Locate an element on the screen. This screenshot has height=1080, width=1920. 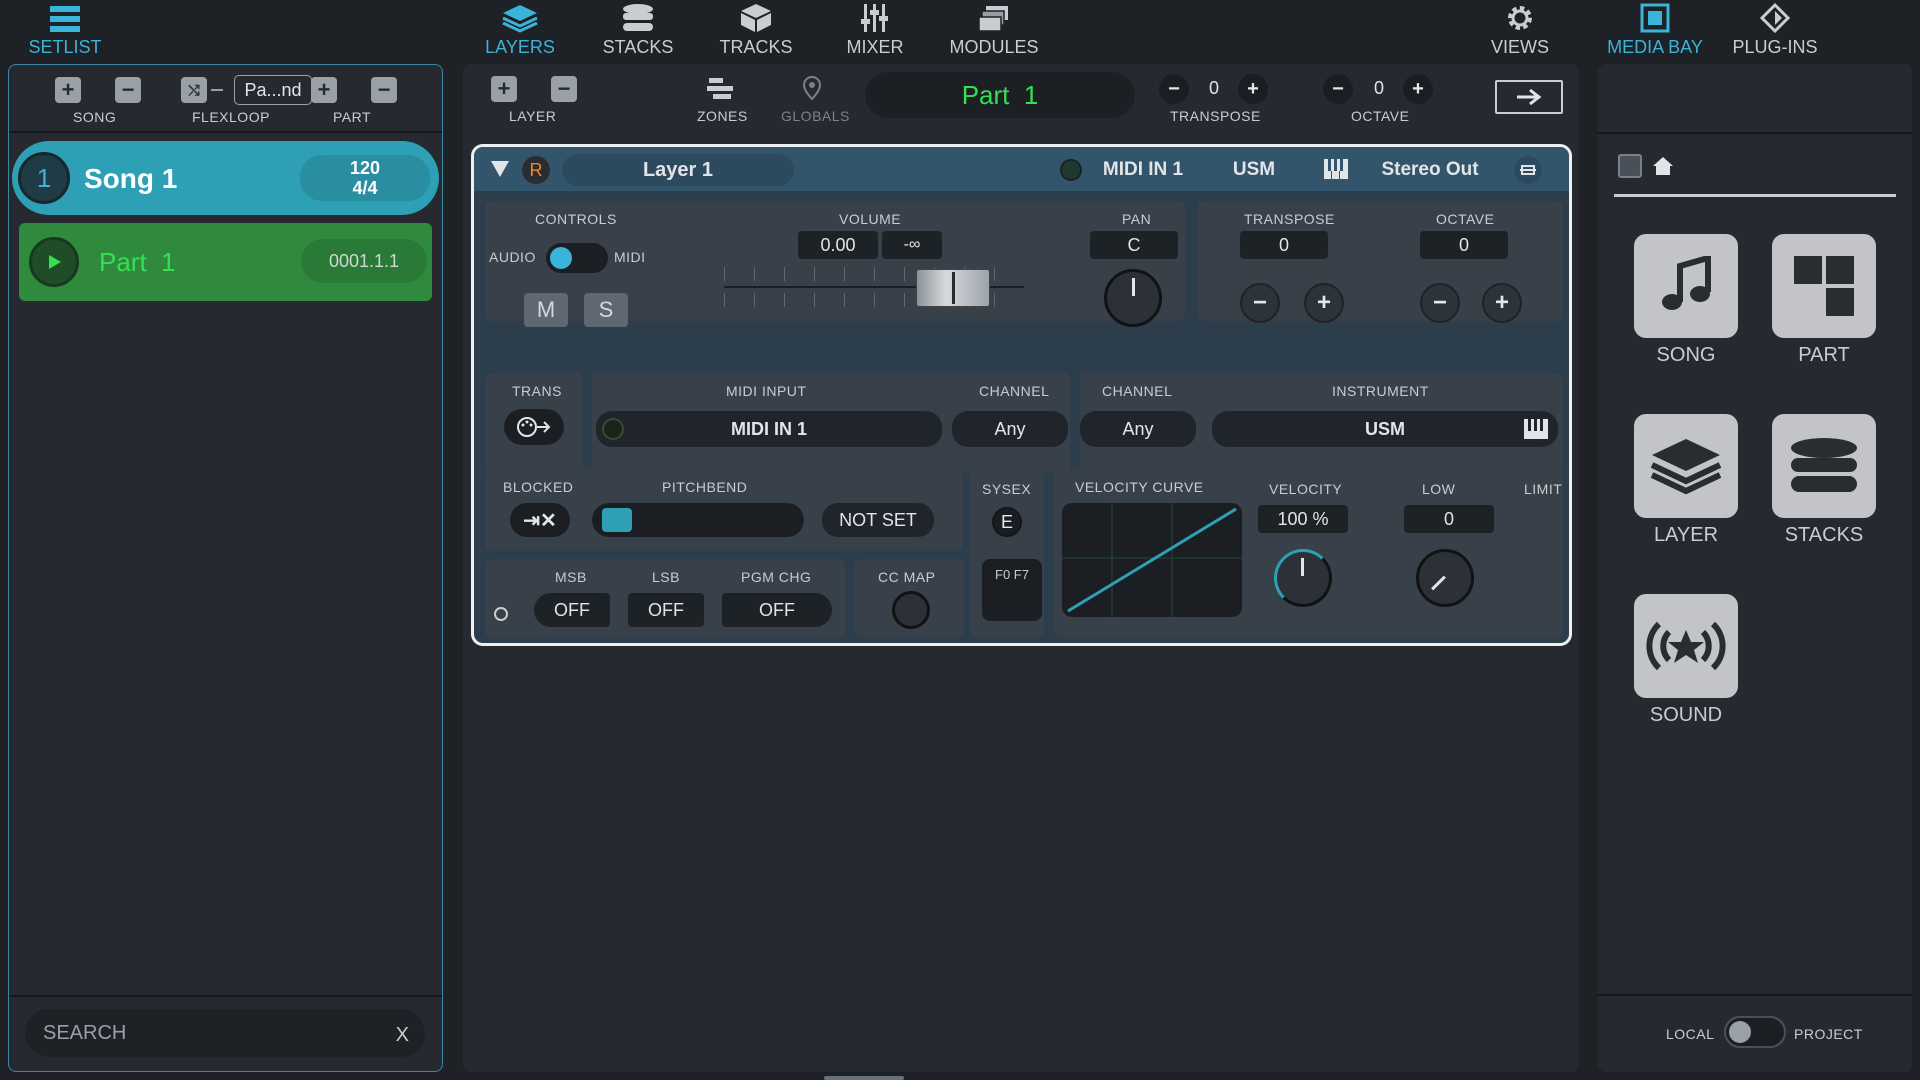
piano-icon is located at coordinates (1336, 169).